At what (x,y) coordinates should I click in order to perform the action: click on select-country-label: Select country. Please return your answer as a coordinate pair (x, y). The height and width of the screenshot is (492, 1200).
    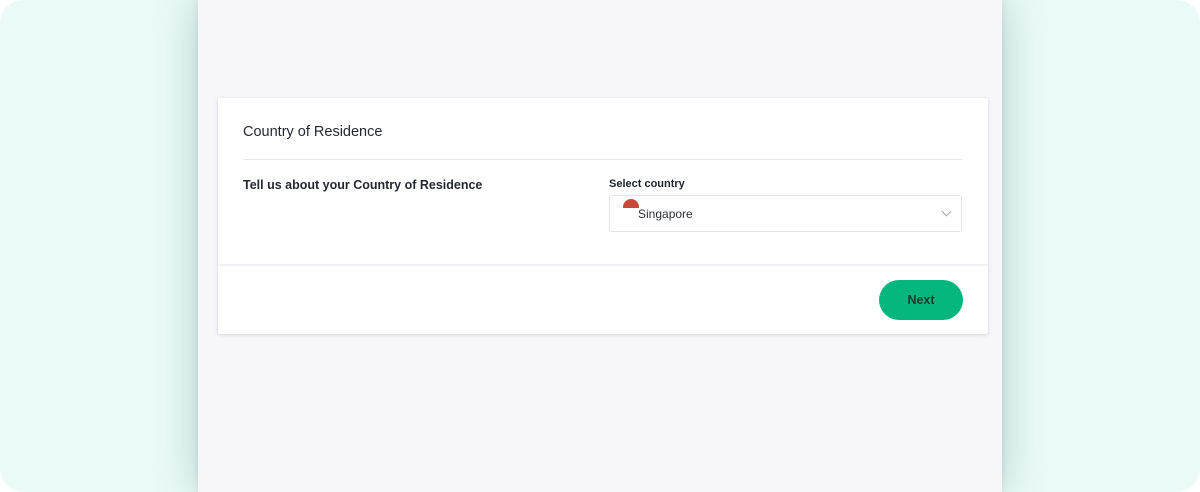
    Looking at the image, I should click on (647, 184).